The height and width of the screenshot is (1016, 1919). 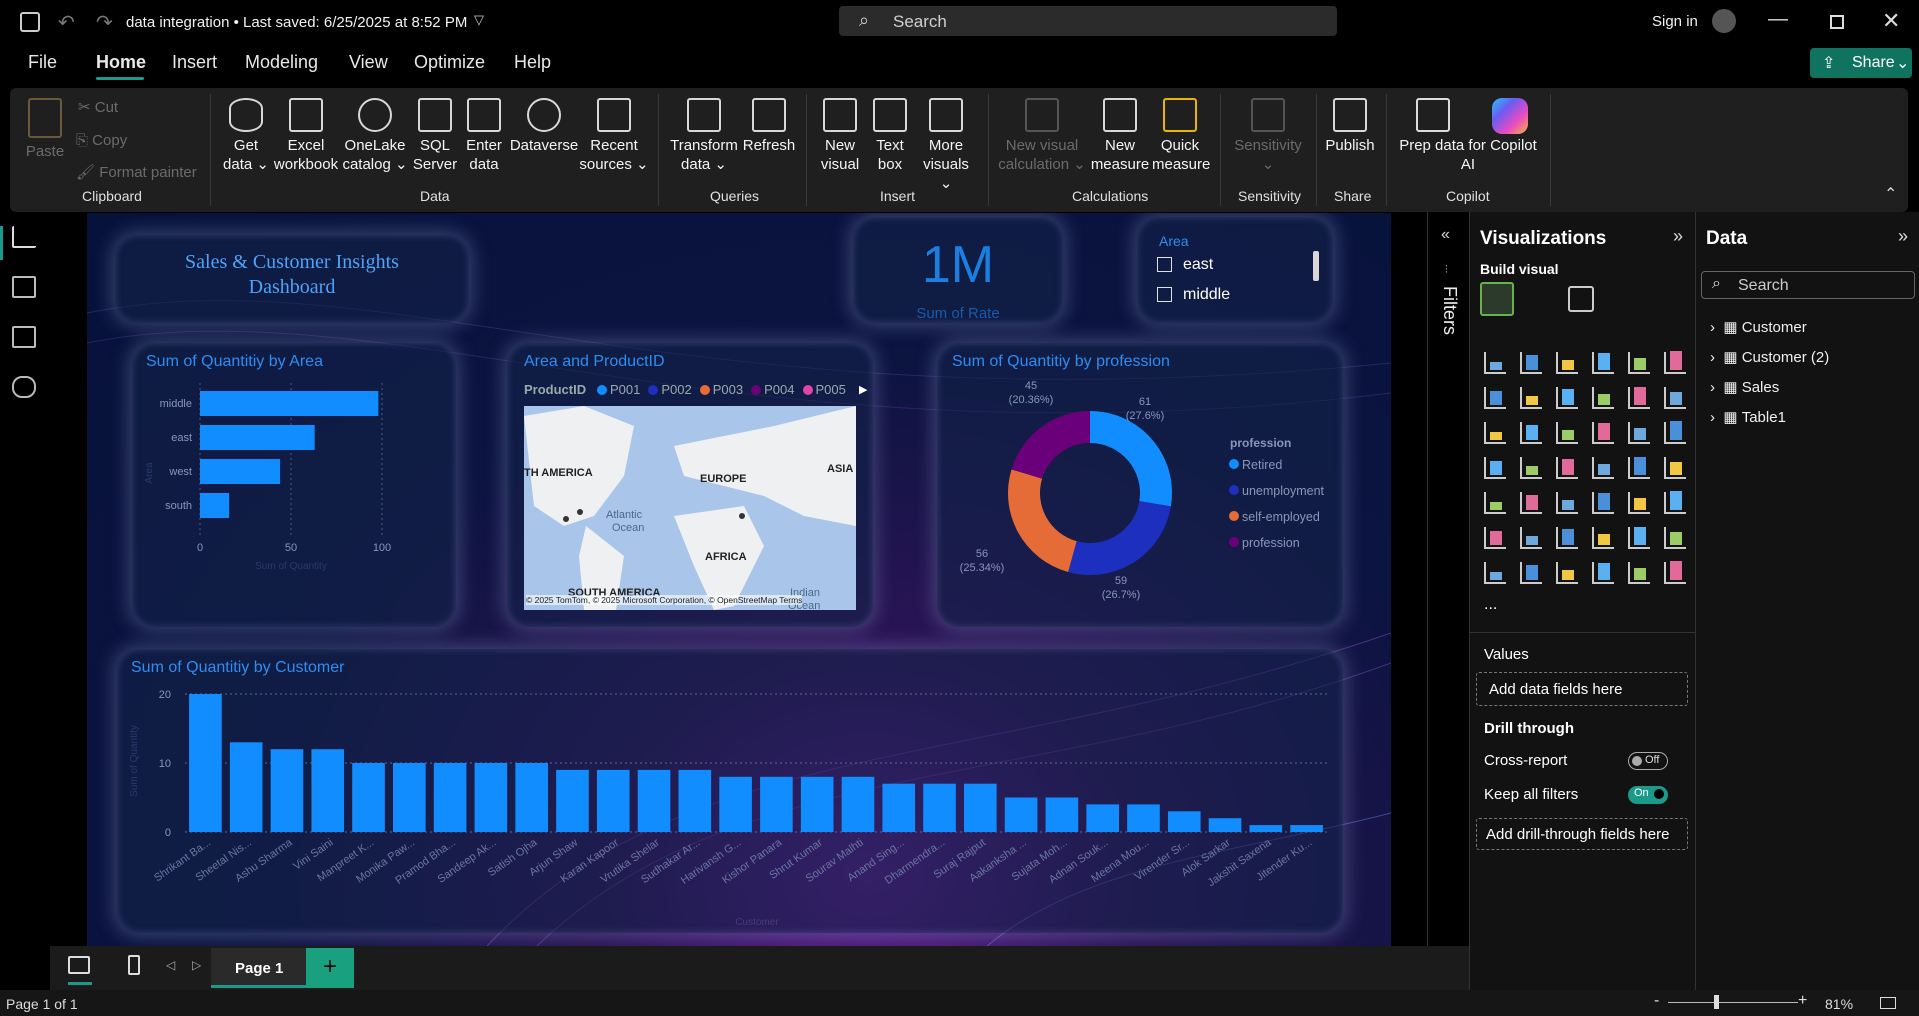 I want to click on donut-slice-Retired, so click(x=1131, y=459).